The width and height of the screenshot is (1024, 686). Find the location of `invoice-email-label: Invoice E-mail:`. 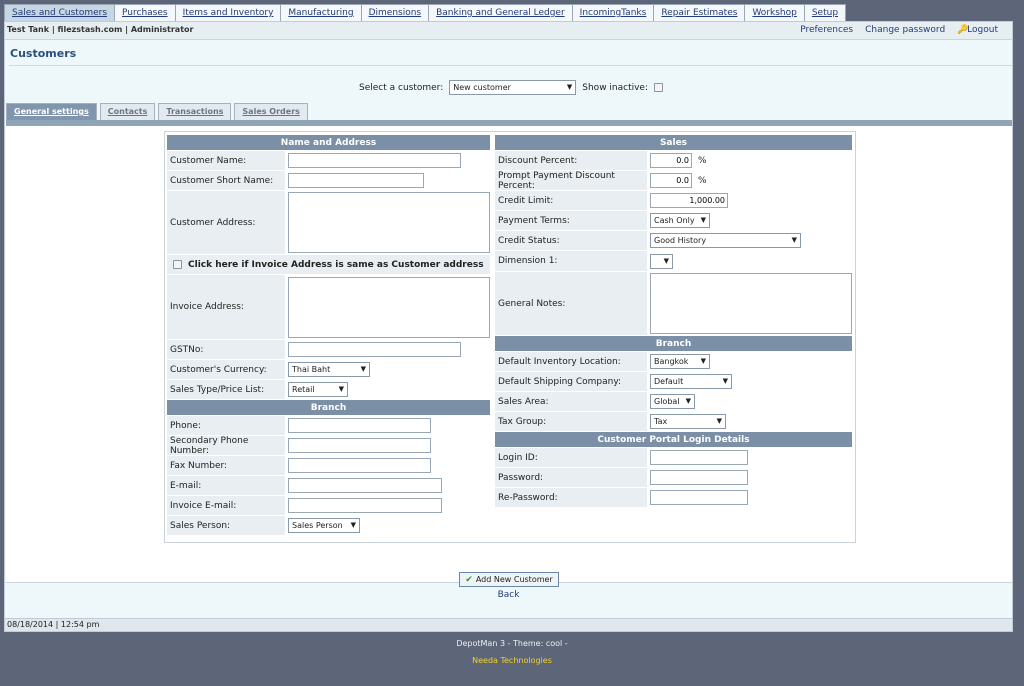

invoice-email-label: Invoice E-mail: is located at coordinates (226, 505).